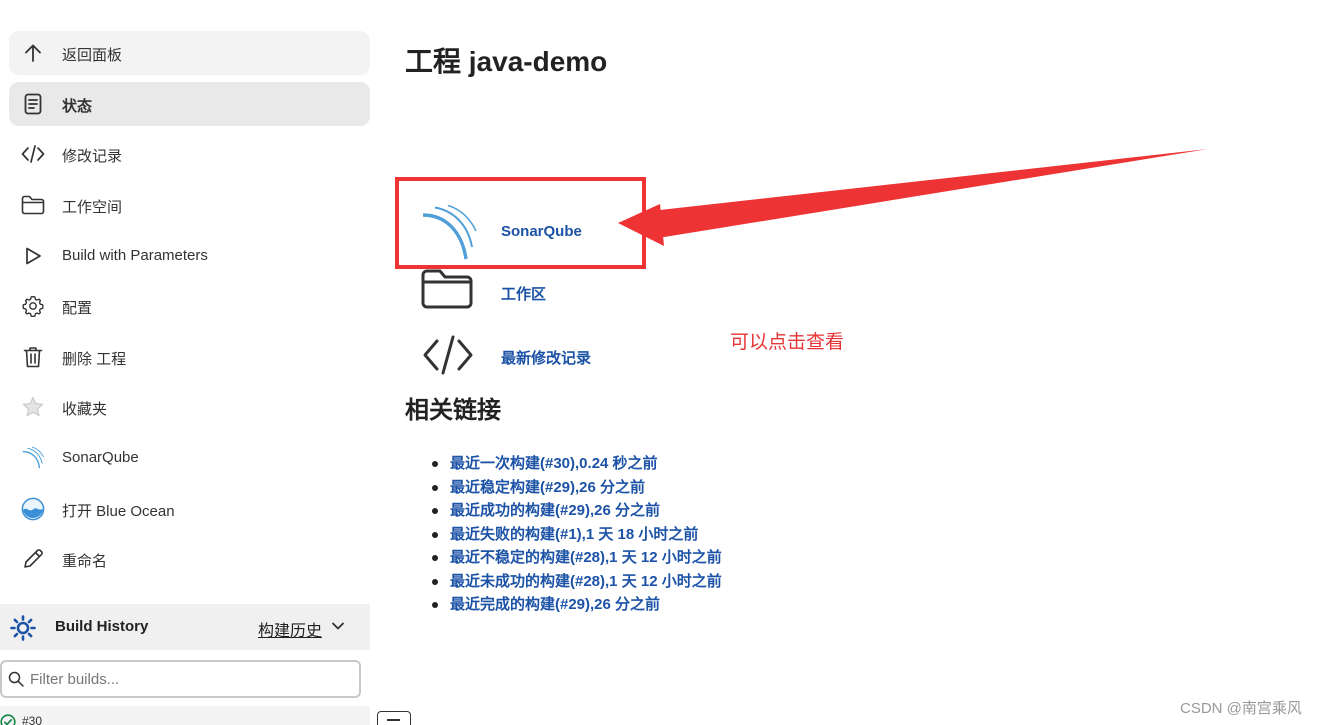 The image size is (1332, 725). What do you see at coordinates (913, 197) in the screenshot?
I see `annotation-arrow` at bounding box center [913, 197].